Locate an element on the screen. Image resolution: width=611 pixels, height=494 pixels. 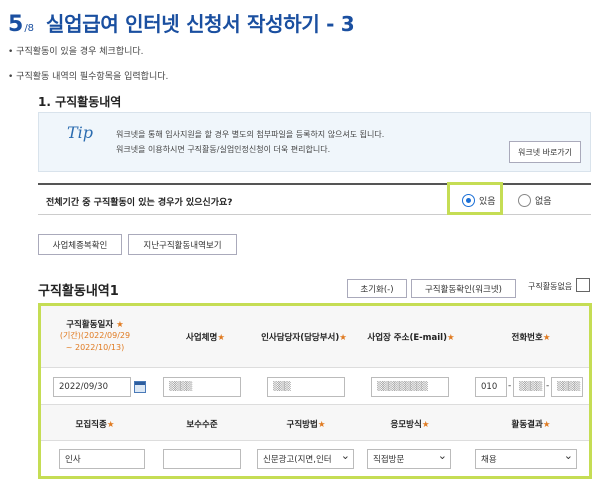
phone-input-1: 010 is located at coordinates (491, 387).